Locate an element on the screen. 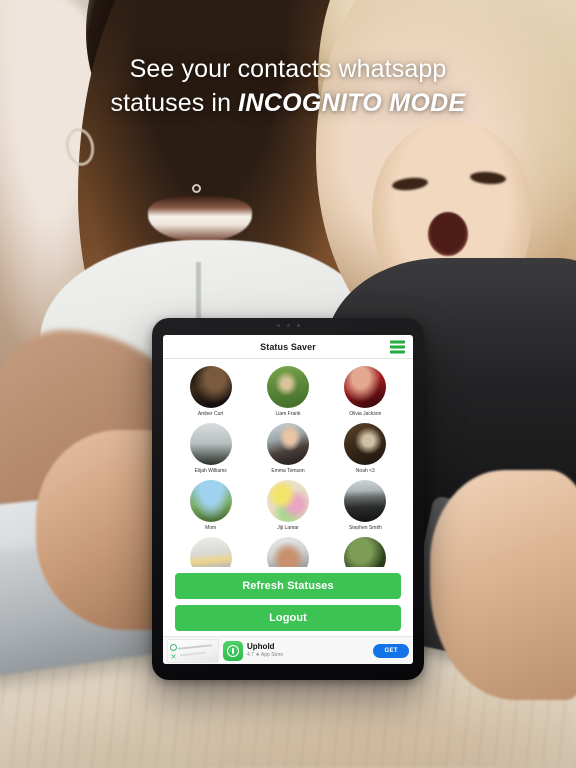  contact-item: Amber Curt is located at coordinates (210, 392).